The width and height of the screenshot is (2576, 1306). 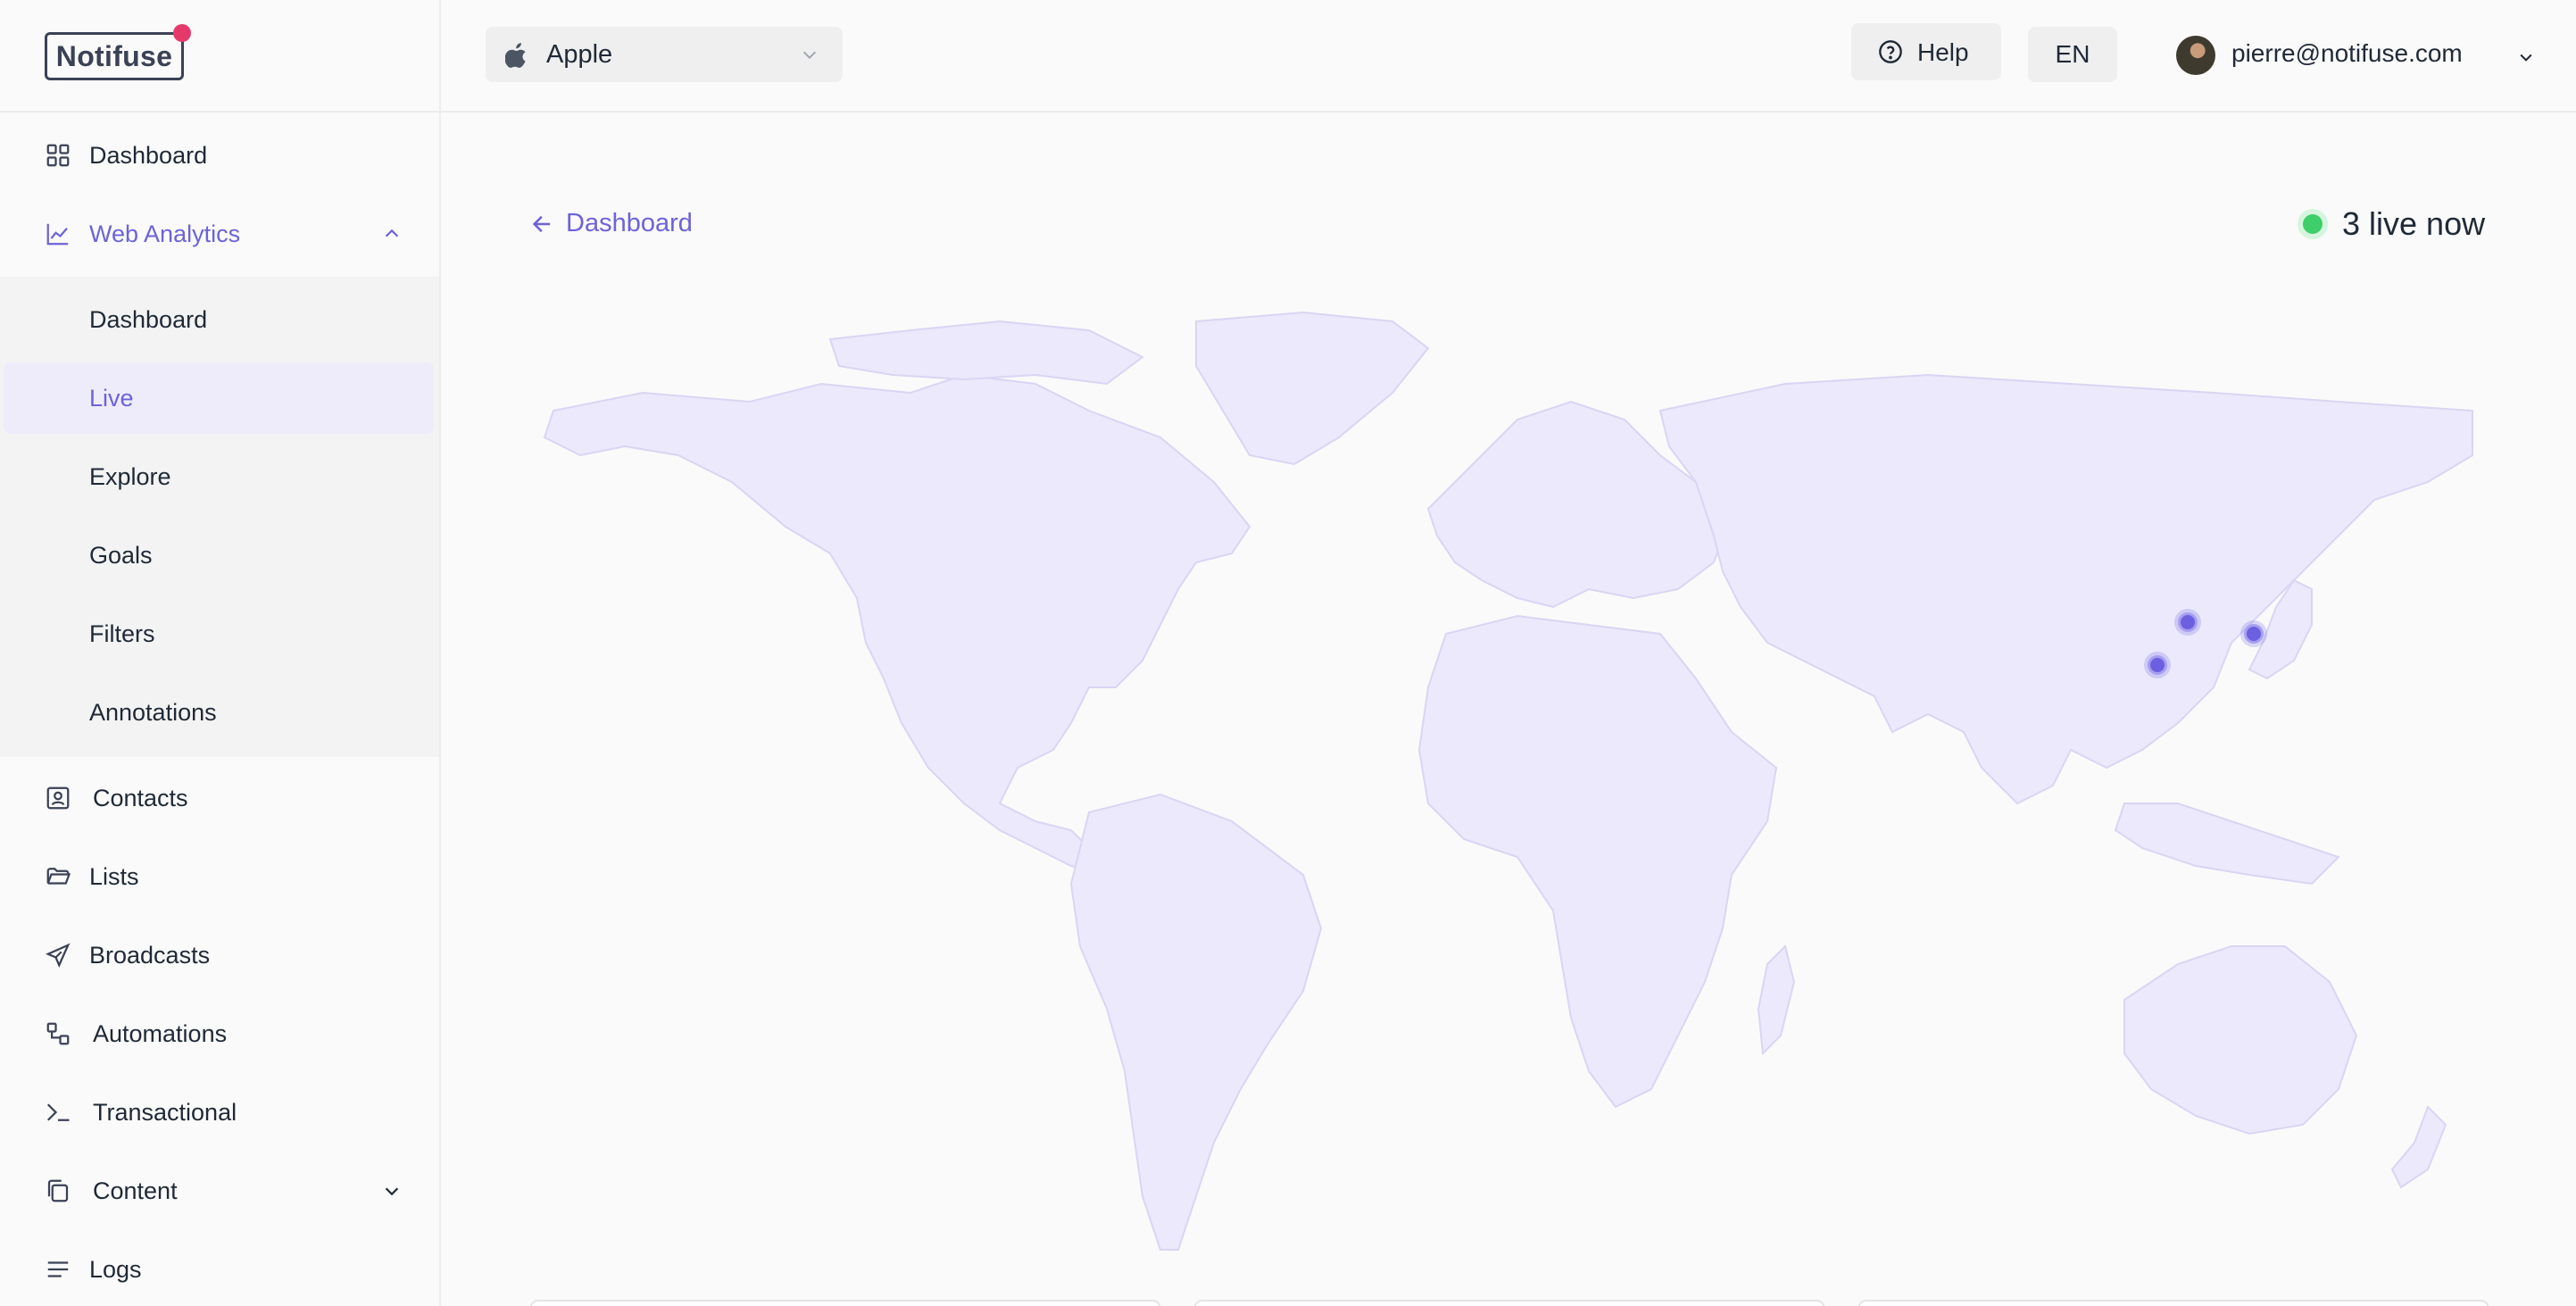 I want to click on submenu-item-live: Live, so click(x=219, y=398).